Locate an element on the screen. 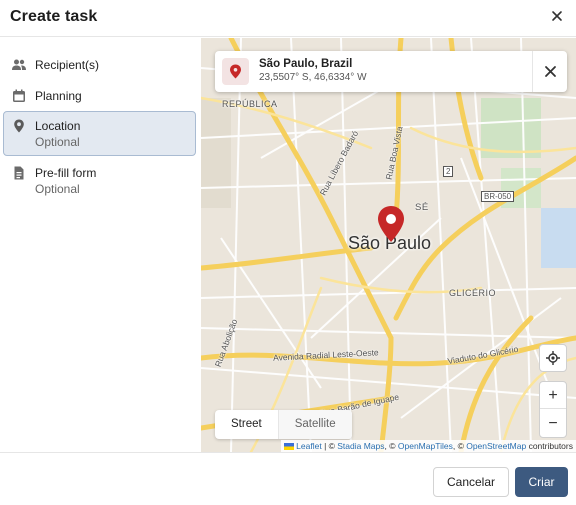  selected-location-card: São Paulo, Brazil 23,5507° S, 46,6334° W is located at coordinates (391, 71).